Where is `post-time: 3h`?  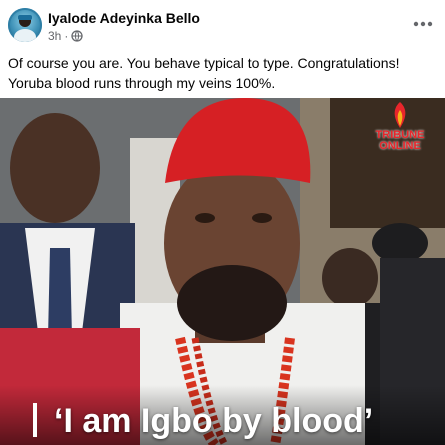 post-time: 3h is located at coordinates (54, 36).